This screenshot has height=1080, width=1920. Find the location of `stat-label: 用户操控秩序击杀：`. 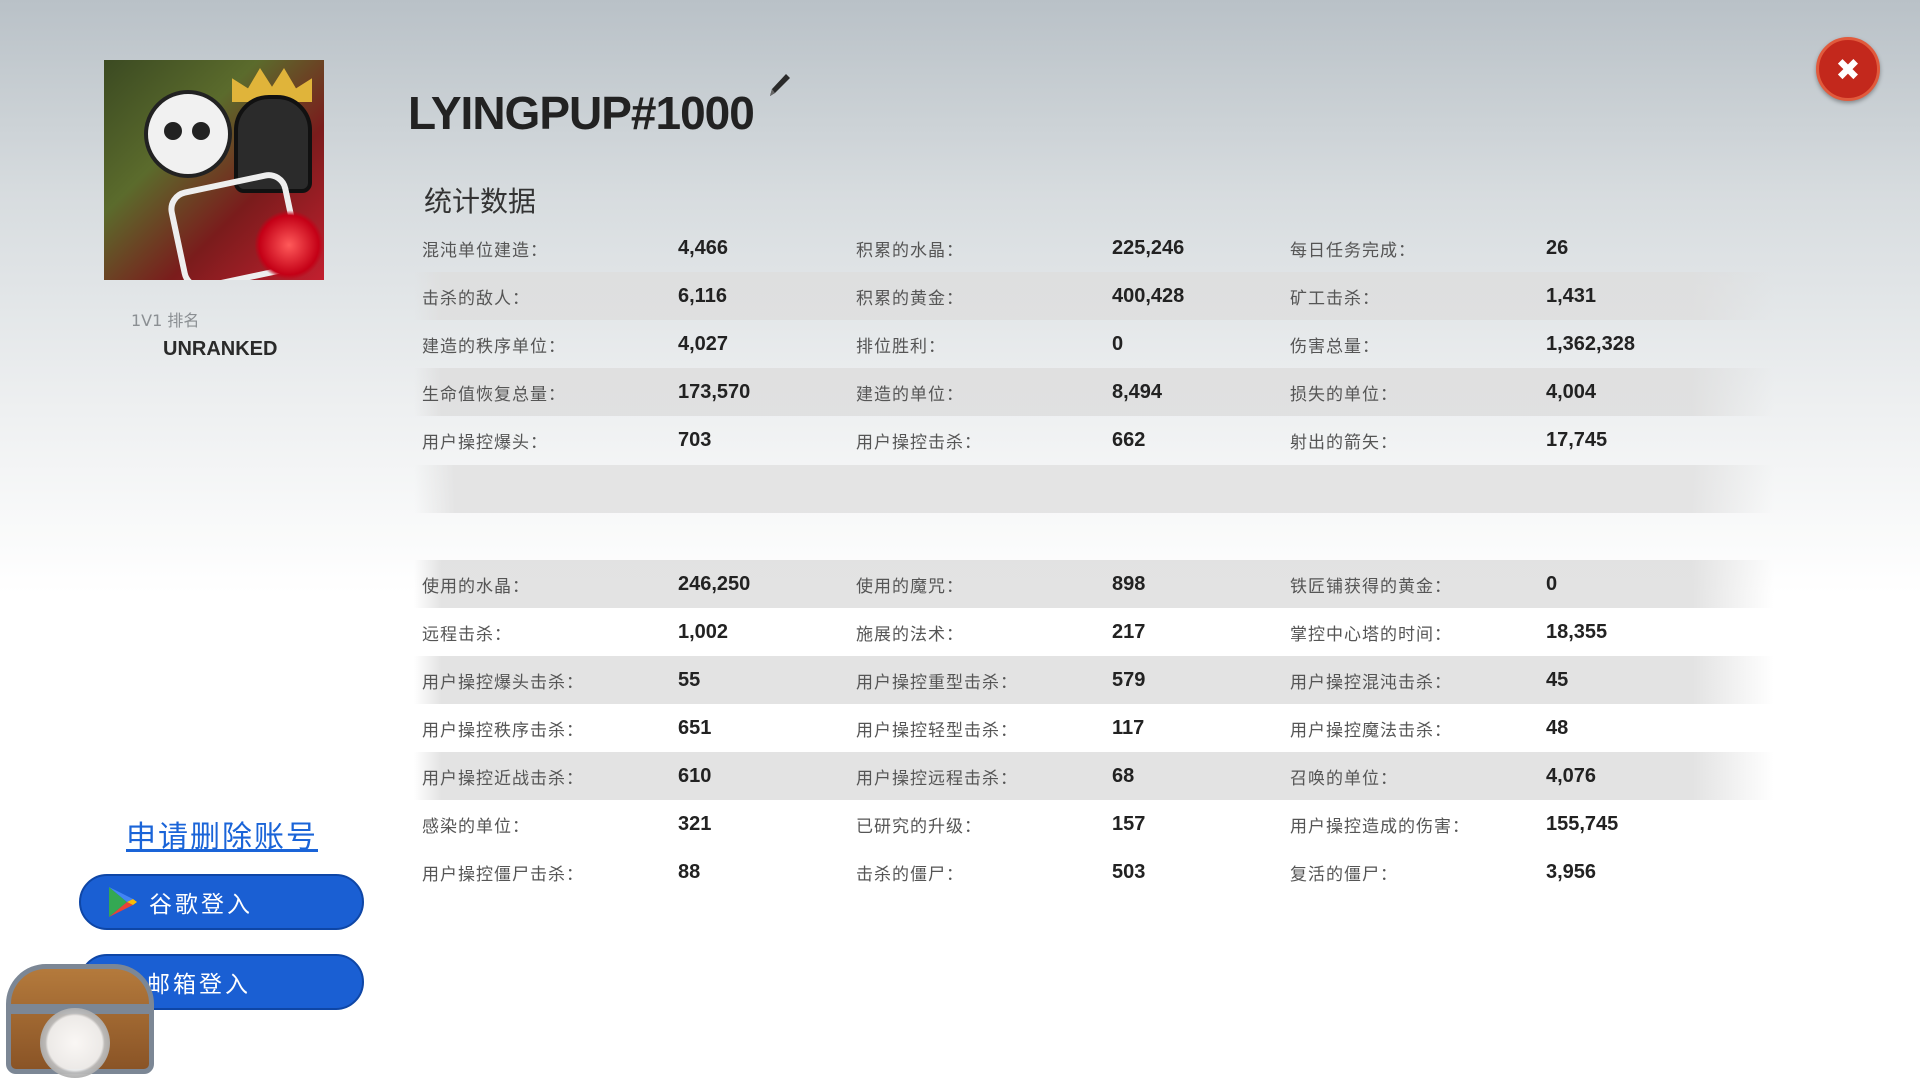

stat-label: 用户操控秩序击杀： is located at coordinates (503, 730).